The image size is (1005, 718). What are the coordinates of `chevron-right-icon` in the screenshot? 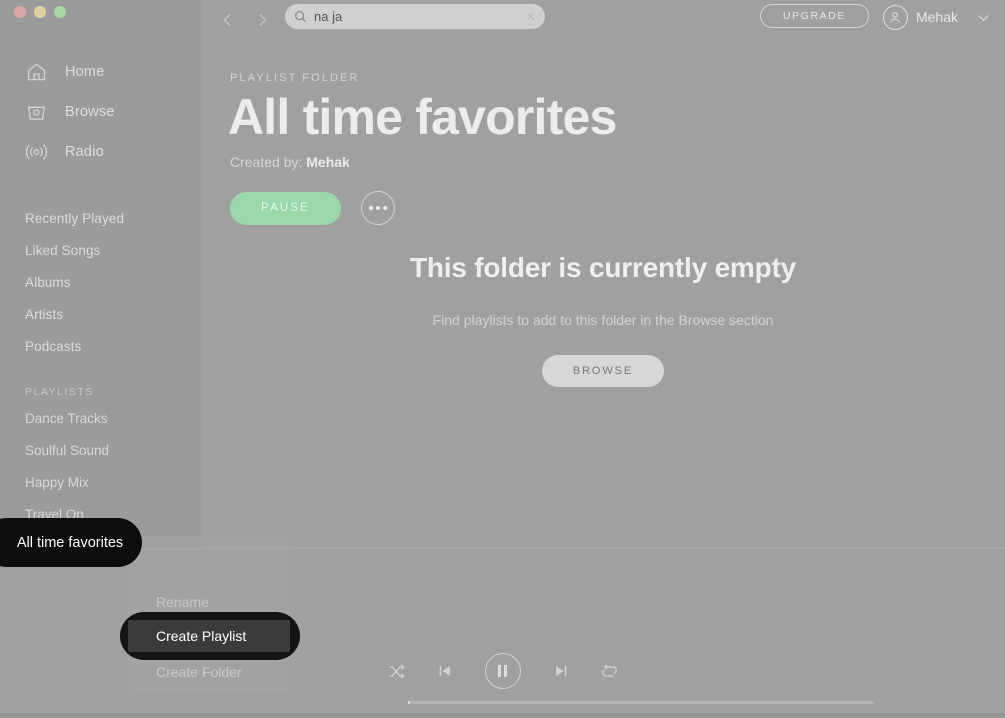 It's located at (262, 20).